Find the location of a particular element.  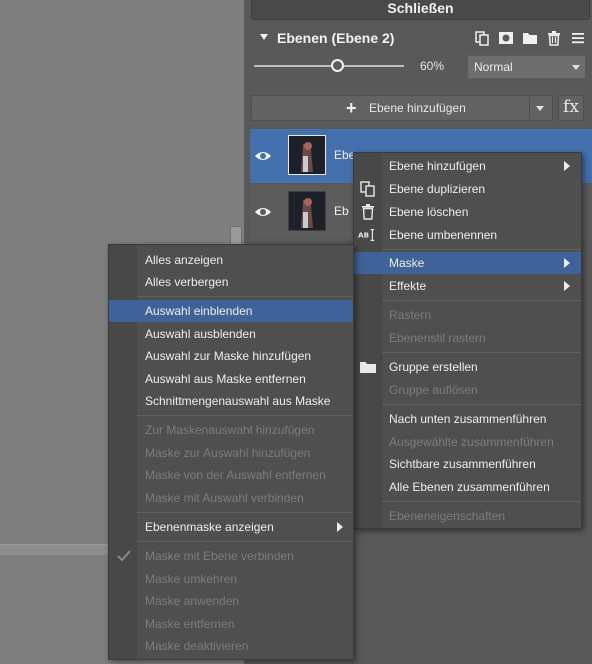

menu-item-label: Alles verbergen is located at coordinates (187, 282).